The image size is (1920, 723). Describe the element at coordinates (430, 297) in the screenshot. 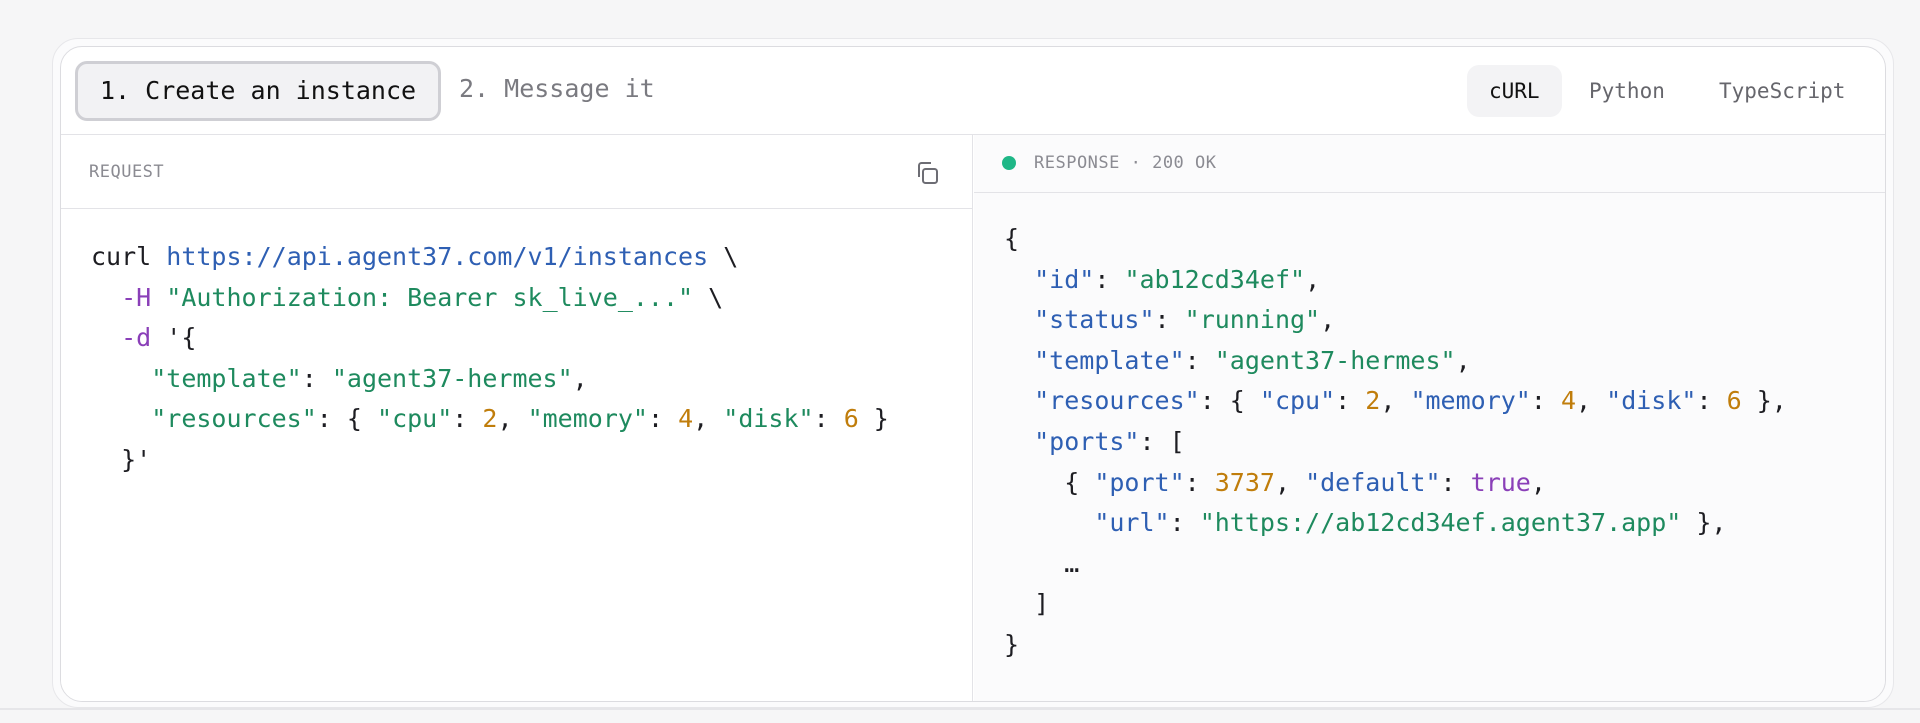

I see `code-string: "Authorization: Bearer sk_live_..."` at that location.